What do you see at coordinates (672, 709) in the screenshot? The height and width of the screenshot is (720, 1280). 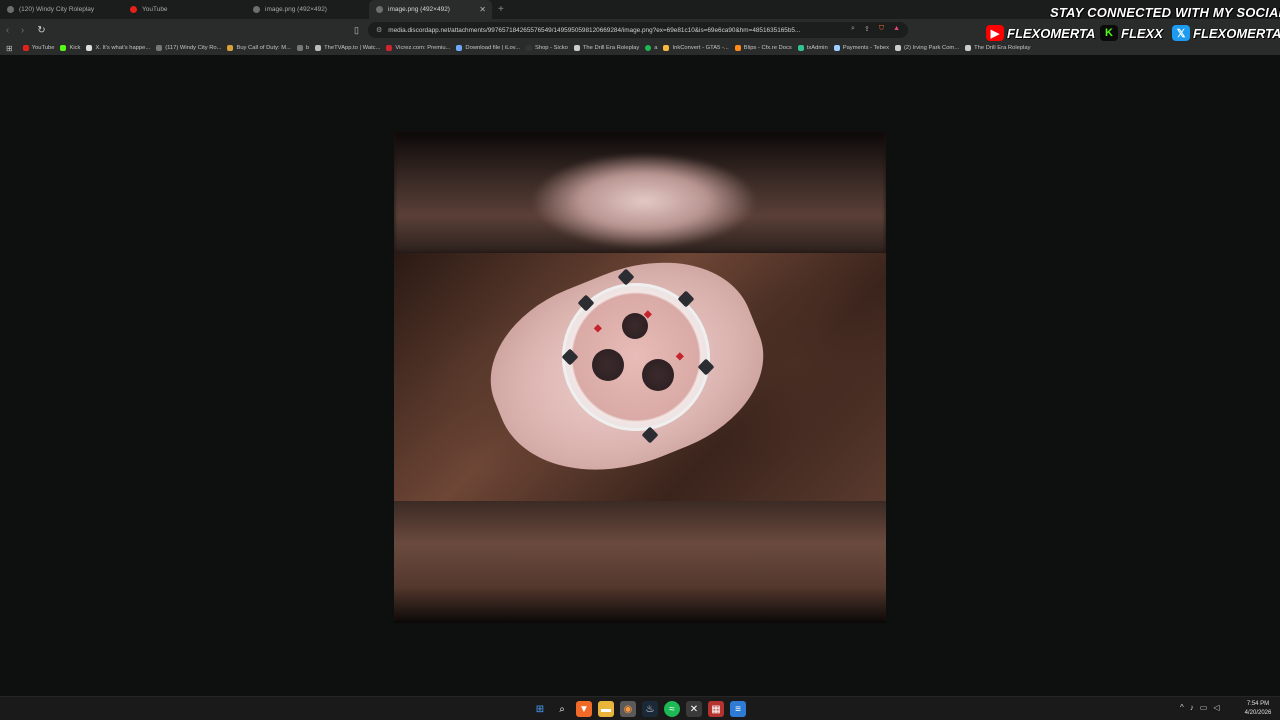 I see `spotify-icon: ≈` at bounding box center [672, 709].